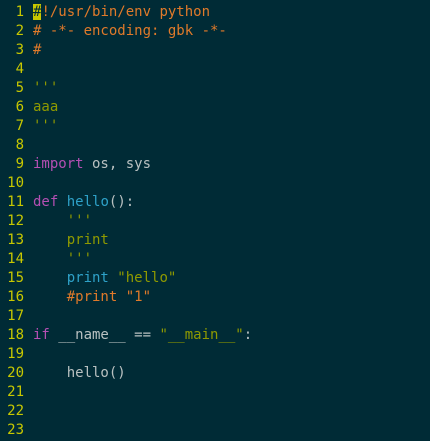  What do you see at coordinates (215, 126) in the screenshot?
I see `code-line: 7 '''` at bounding box center [215, 126].